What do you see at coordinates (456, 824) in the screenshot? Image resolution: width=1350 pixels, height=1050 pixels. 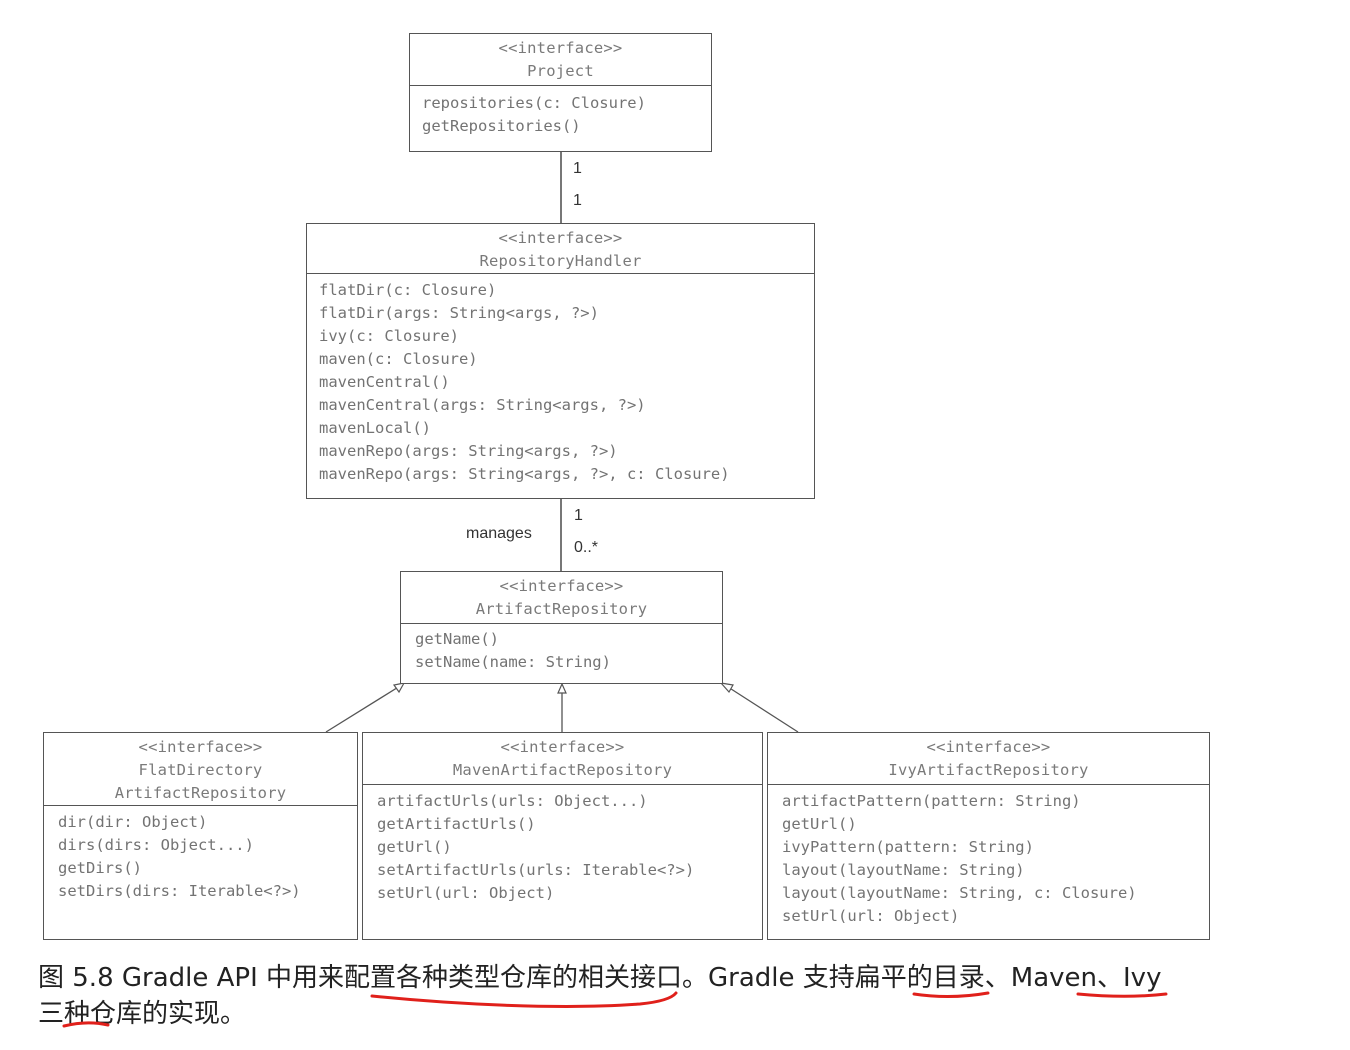 I see `method-item: getArtifactUrls()` at bounding box center [456, 824].